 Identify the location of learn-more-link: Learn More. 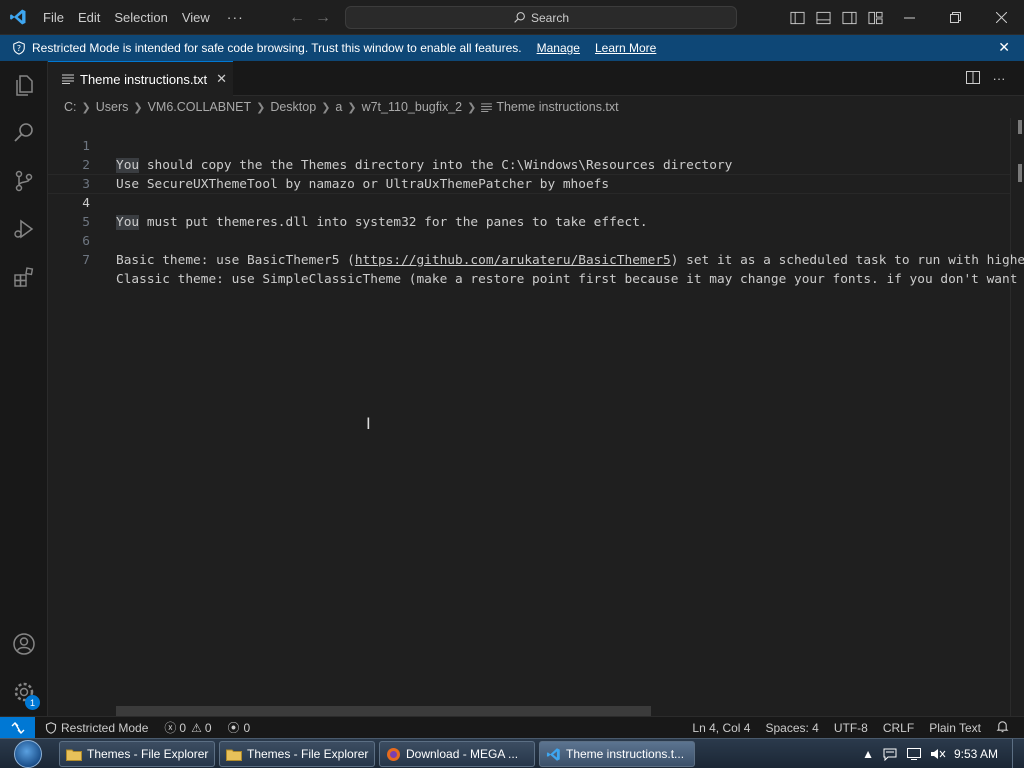
(625, 48).